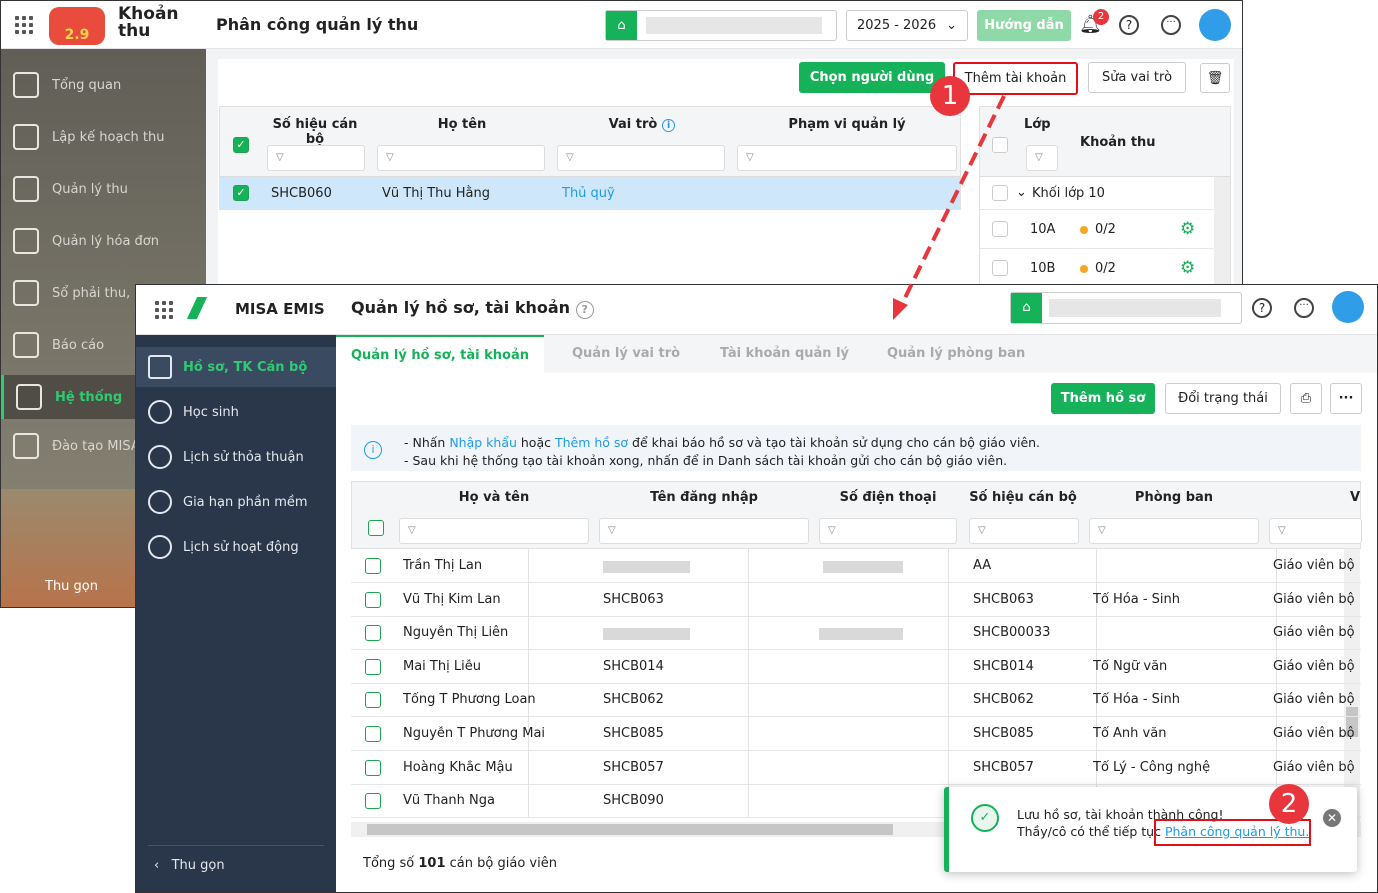 This screenshot has height=893, width=1378. Describe the element at coordinates (1174, 531) in the screenshot. I see `filter-dept: ▽` at that location.